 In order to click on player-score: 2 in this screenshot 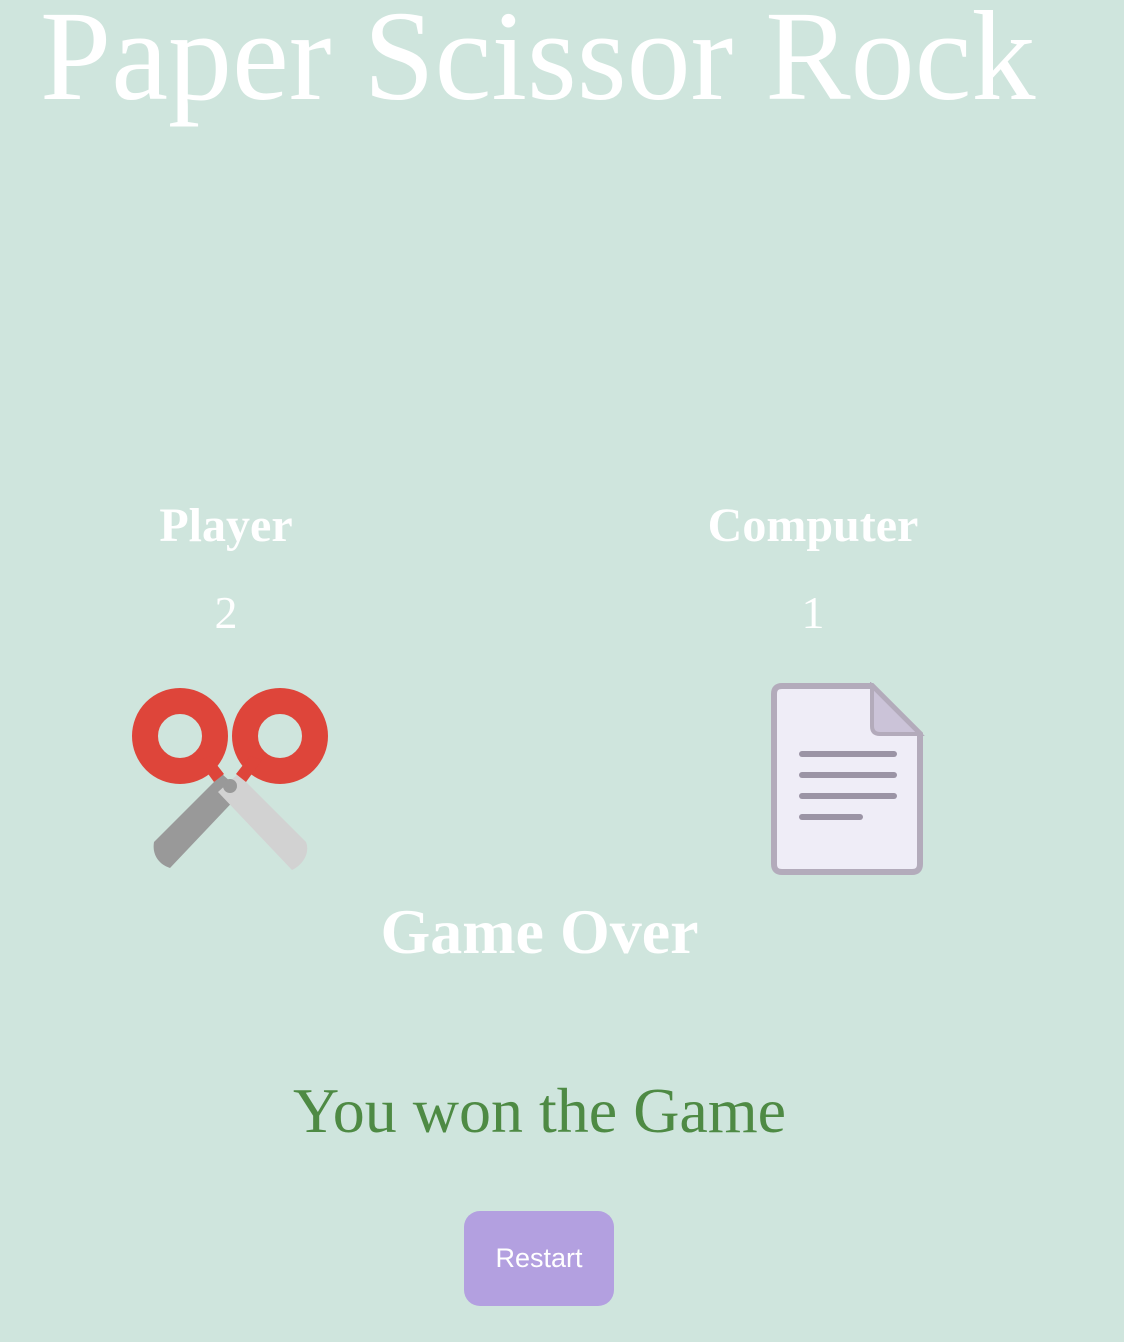, I will do `click(226, 612)`.